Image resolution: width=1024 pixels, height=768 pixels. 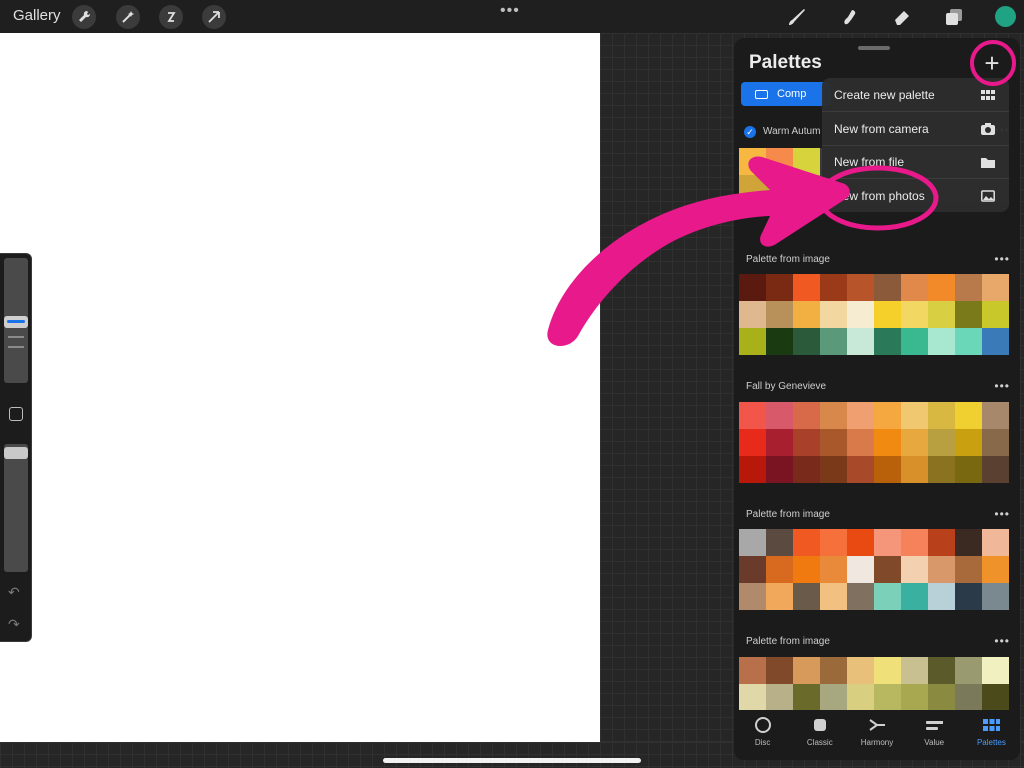 I want to click on create-new-palette-item: Create new palette, so click(x=915, y=94).